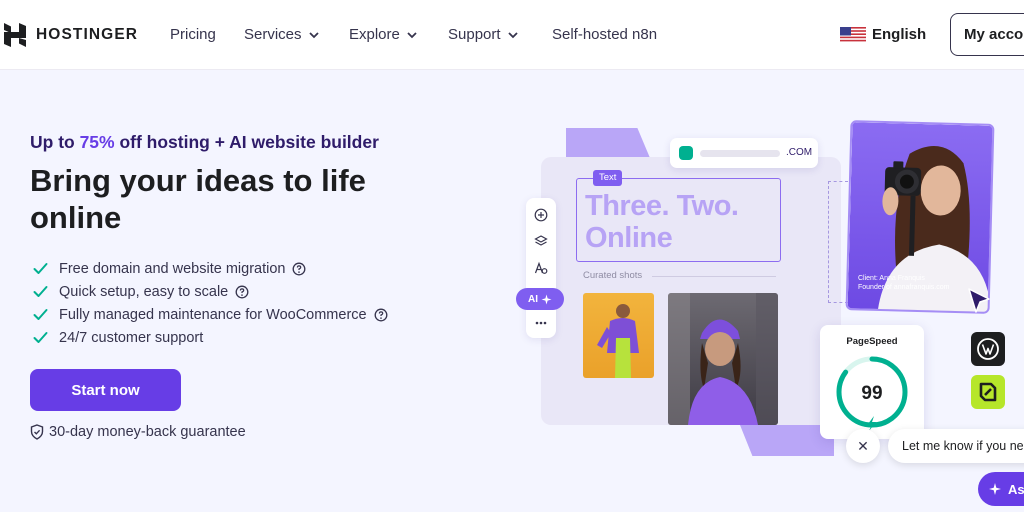  I want to click on nav-item-label: Pricing, so click(193, 34).